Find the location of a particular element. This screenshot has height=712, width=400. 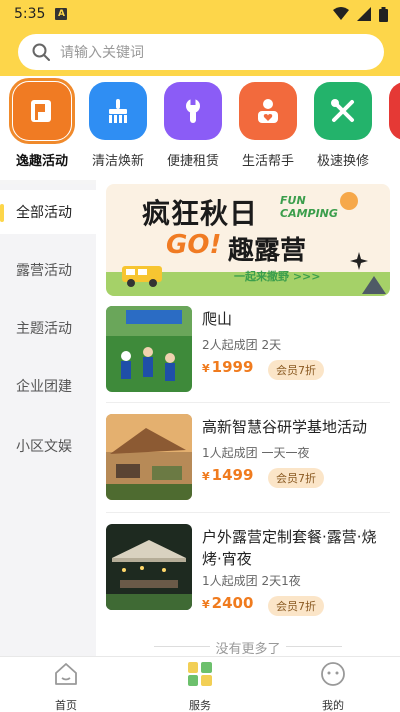

camper-van-icon is located at coordinates (142, 276).